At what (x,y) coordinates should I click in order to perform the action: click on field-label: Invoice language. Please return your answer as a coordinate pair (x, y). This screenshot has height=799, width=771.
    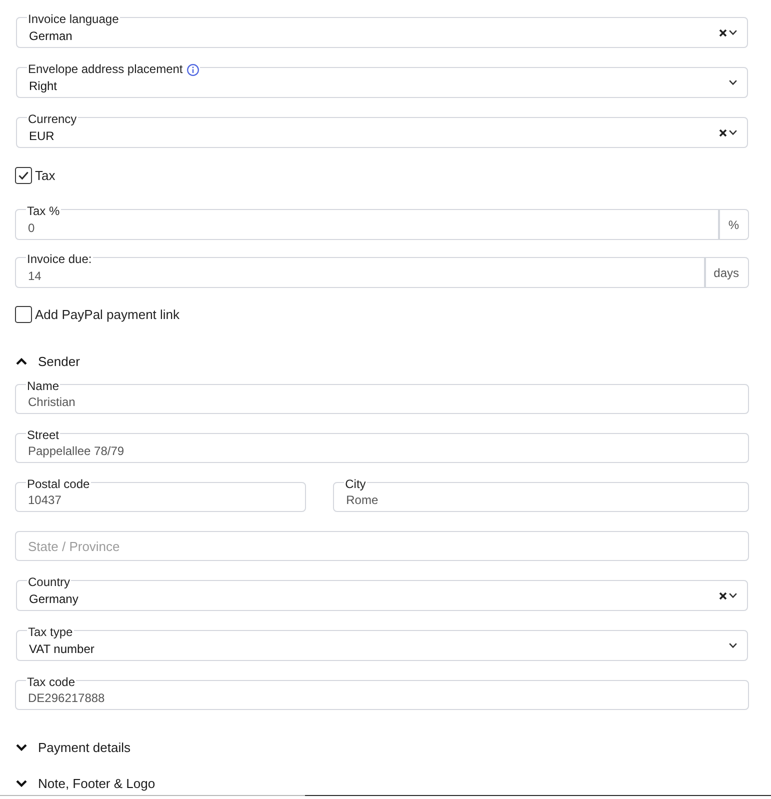
    Looking at the image, I should click on (73, 19).